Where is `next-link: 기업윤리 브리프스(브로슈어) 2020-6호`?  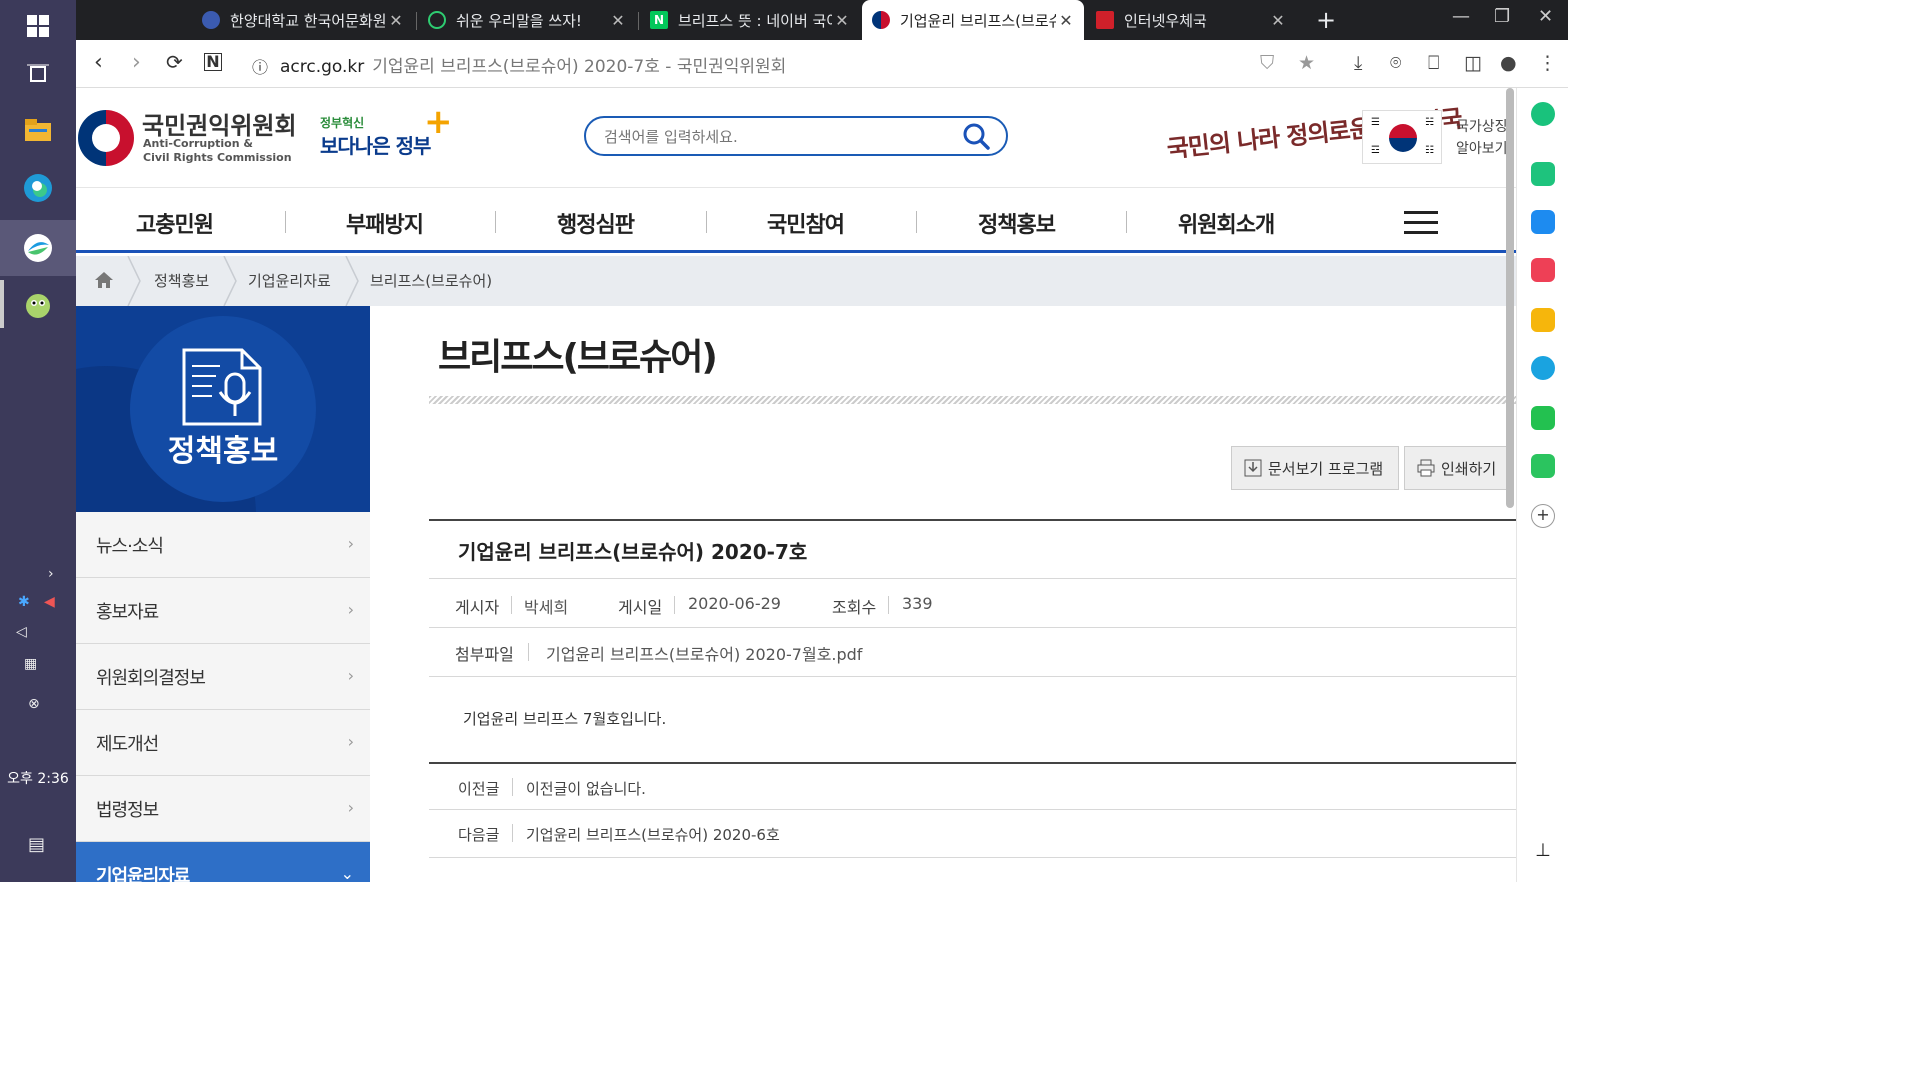
next-link: 기업윤리 브리프스(브로슈어) 2020-6호 is located at coordinates (653, 834).